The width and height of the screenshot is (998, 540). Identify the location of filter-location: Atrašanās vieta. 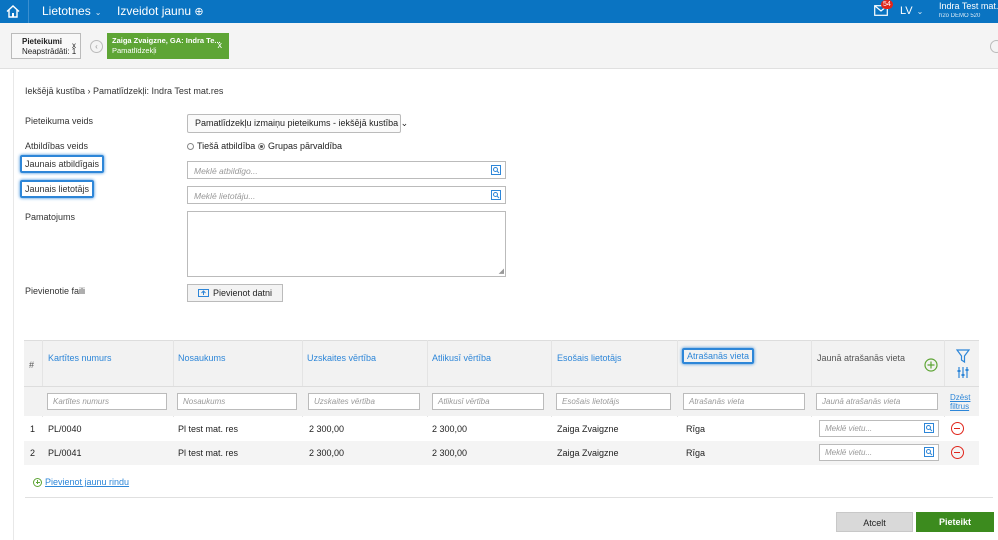
(744, 401).